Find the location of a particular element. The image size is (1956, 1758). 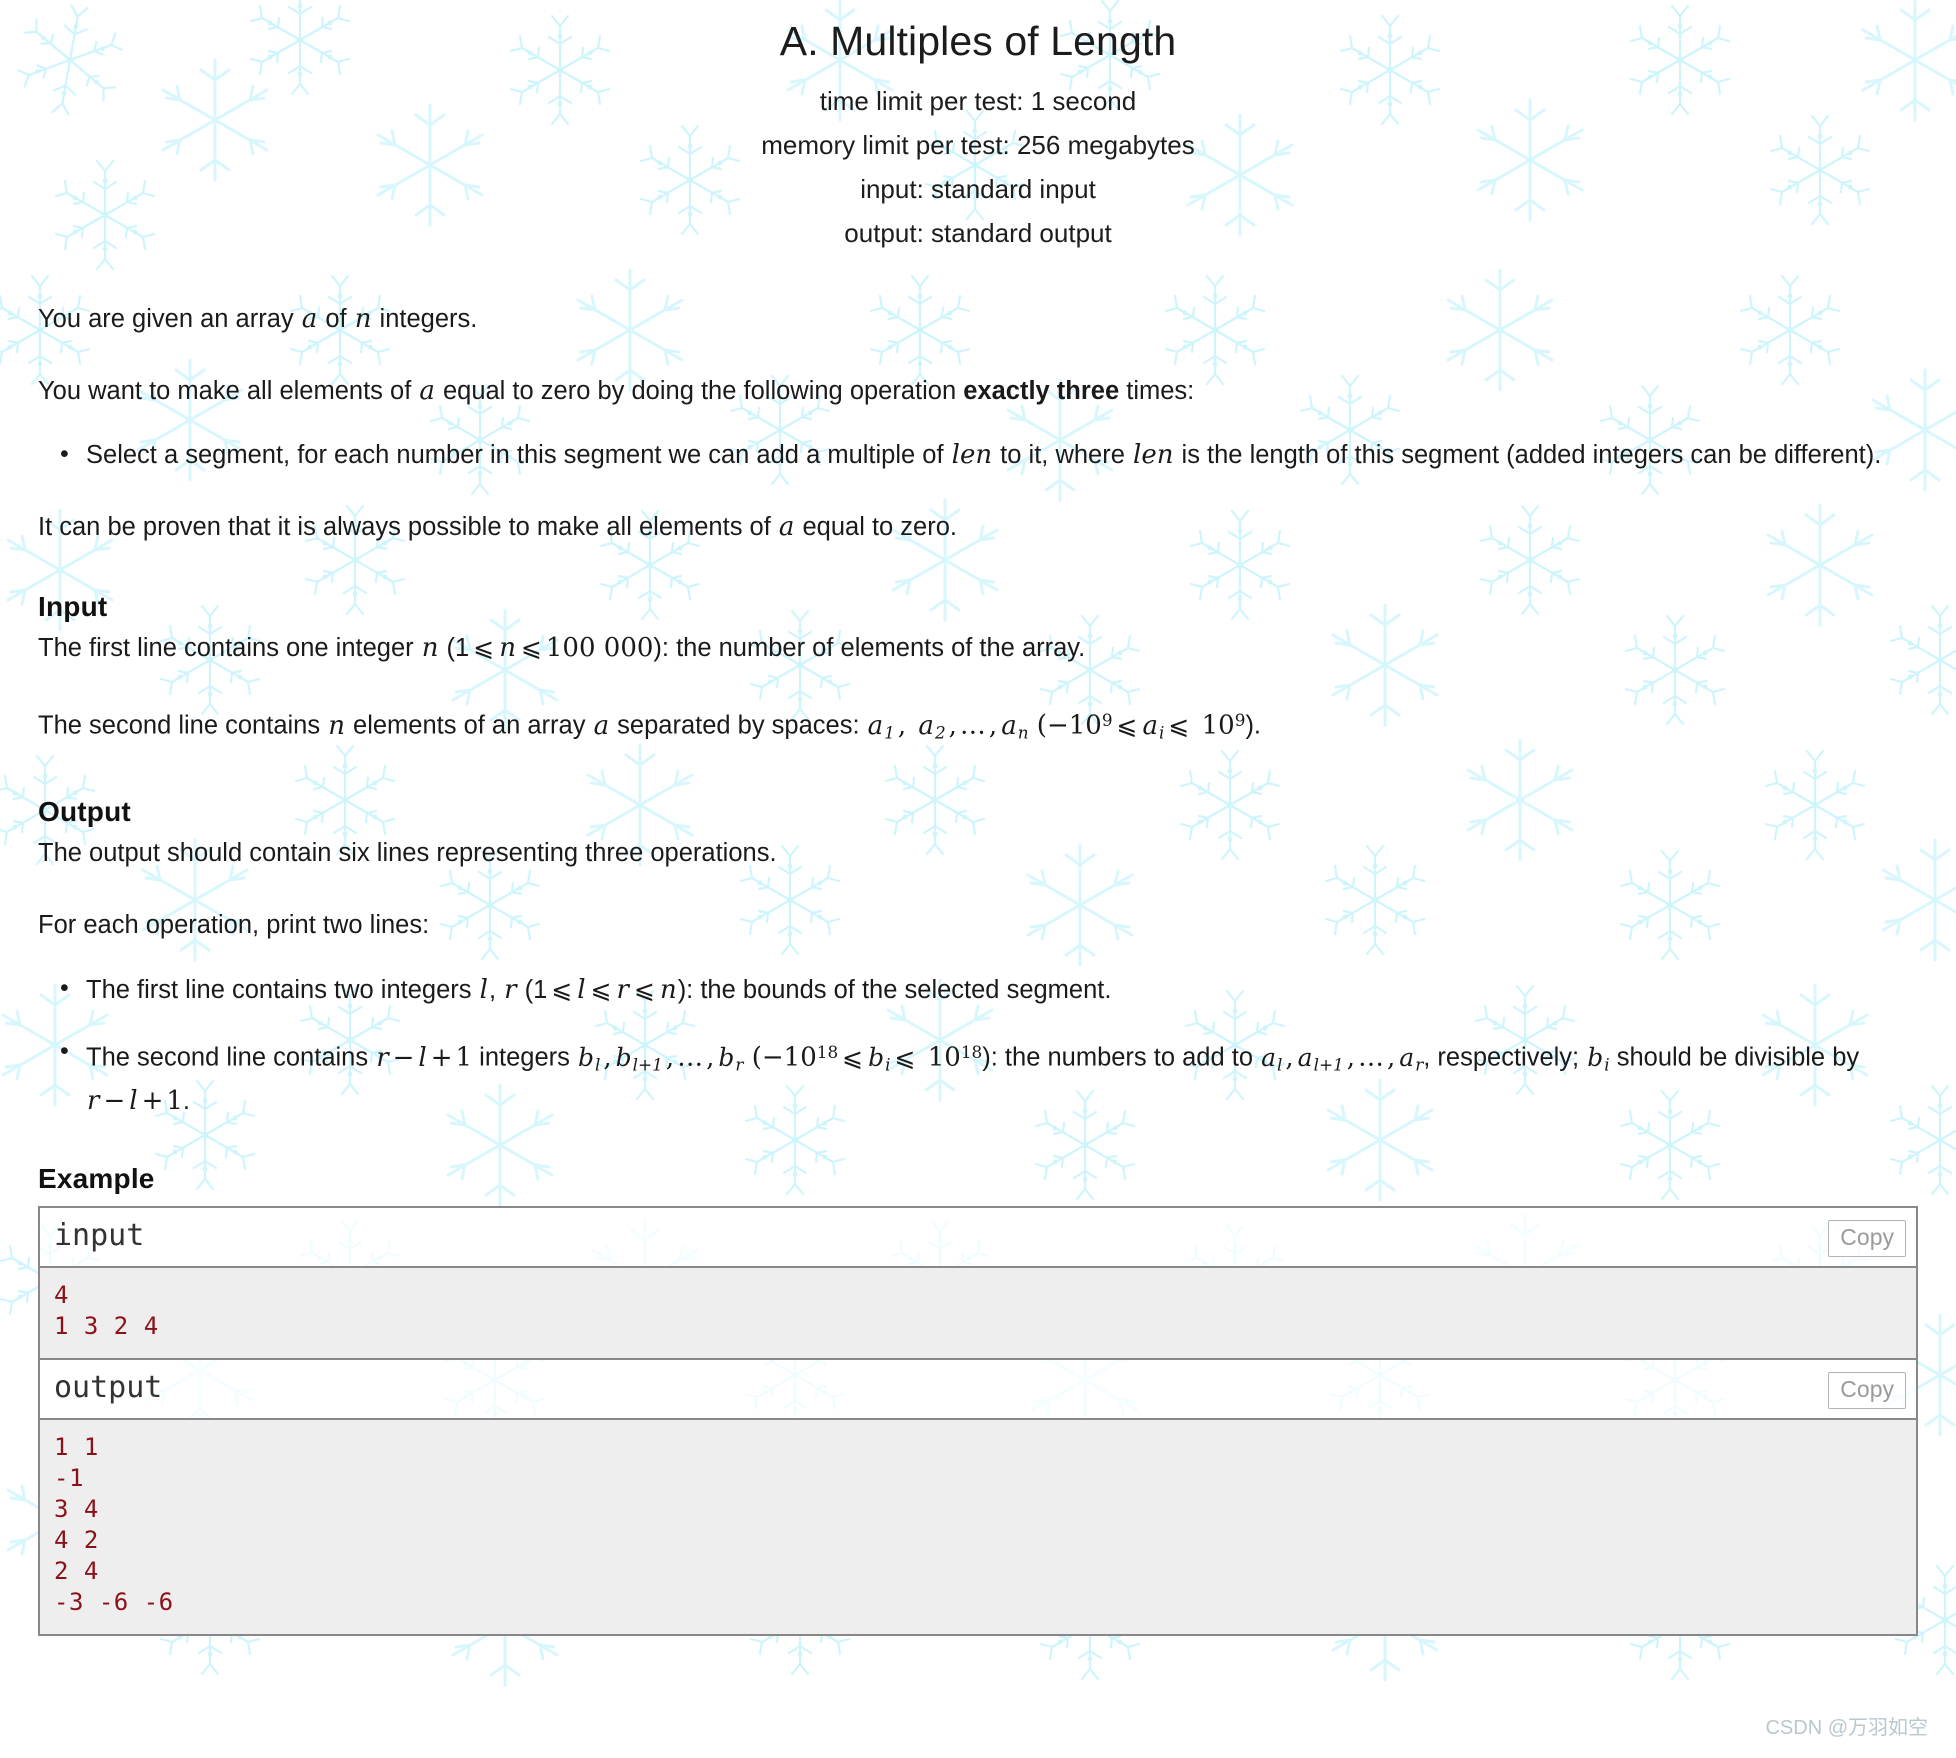

math-var-bl1: b is located at coordinates (623, 1057).